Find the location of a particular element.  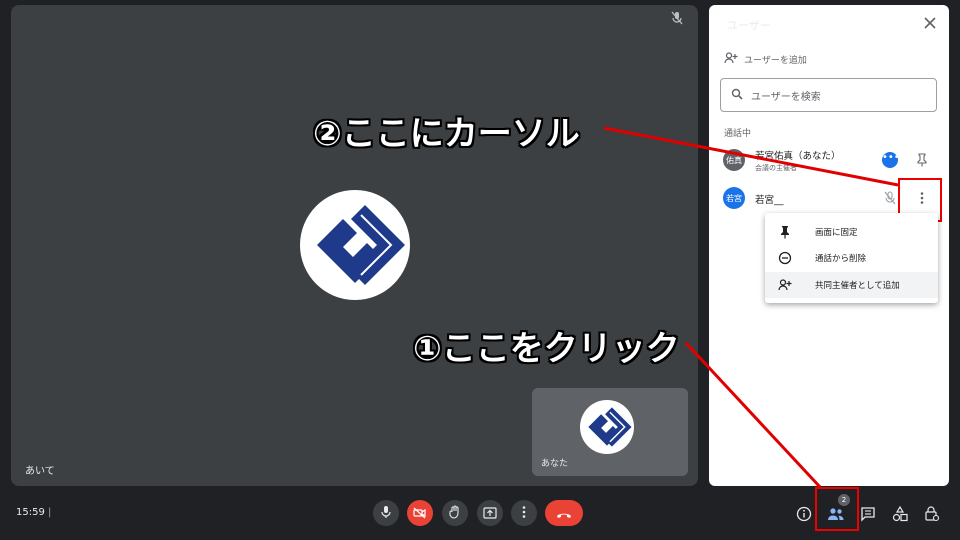

info-icon is located at coordinates (804, 514).